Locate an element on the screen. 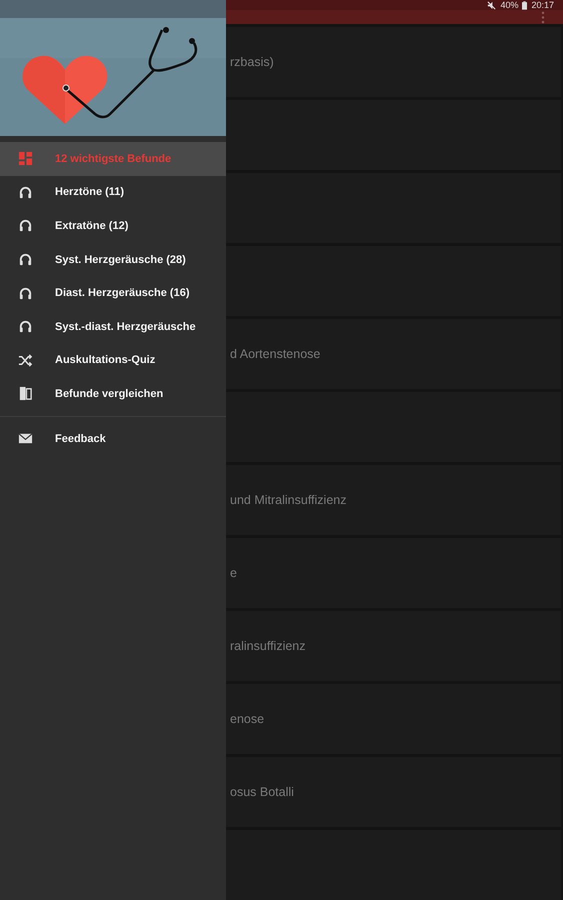 The width and height of the screenshot is (563, 900). card-title: osus Botalli is located at coordinates (261, 792).